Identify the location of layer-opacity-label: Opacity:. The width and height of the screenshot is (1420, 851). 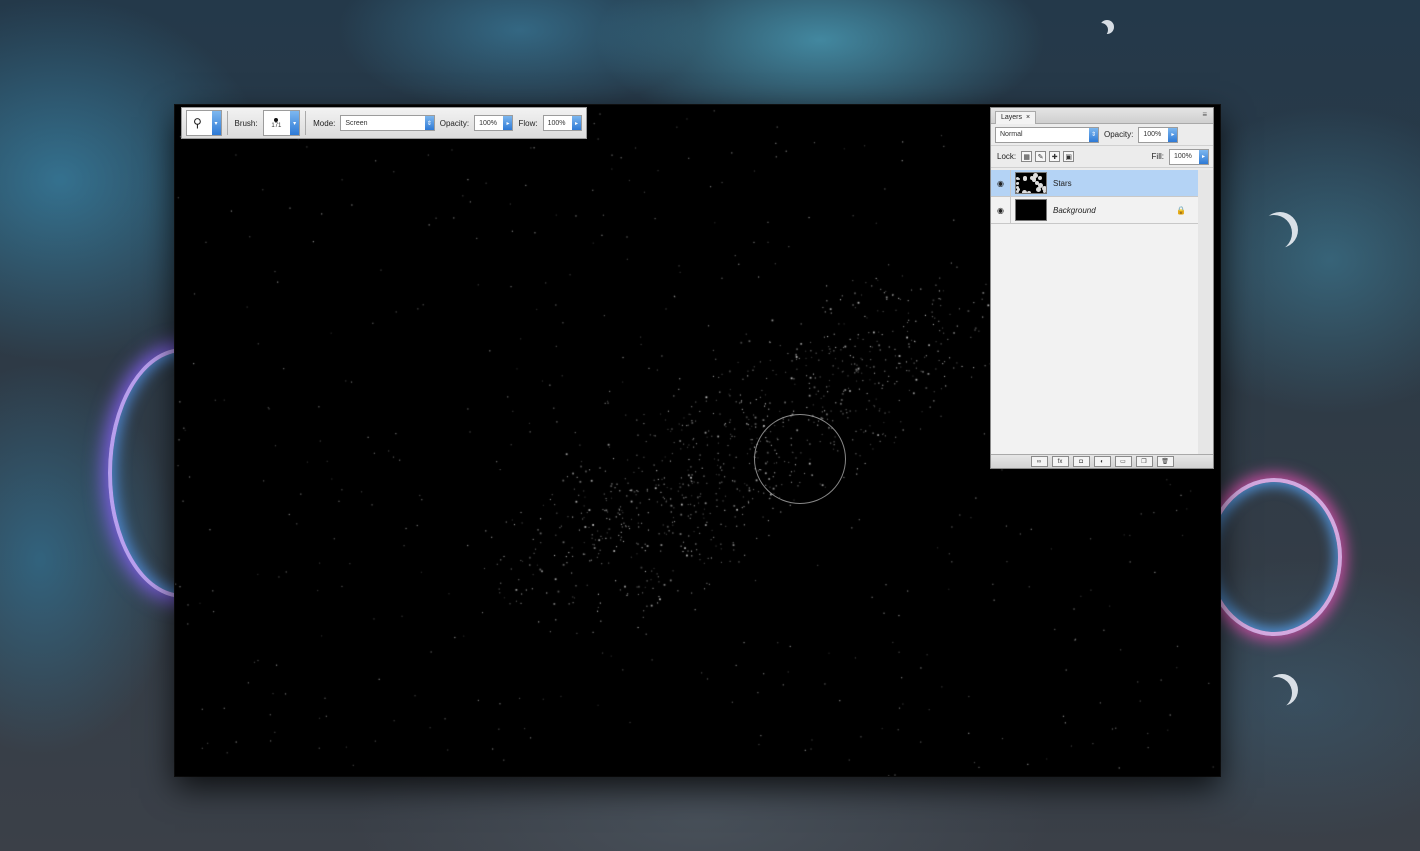
(1119, 134).